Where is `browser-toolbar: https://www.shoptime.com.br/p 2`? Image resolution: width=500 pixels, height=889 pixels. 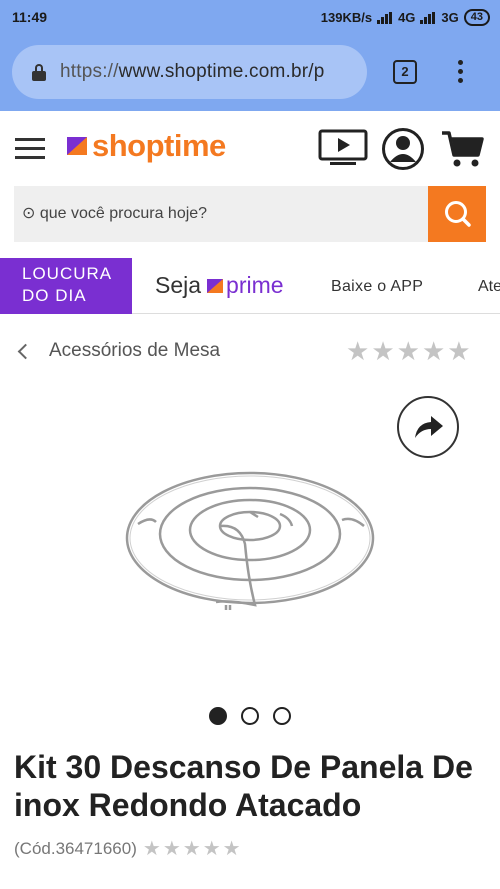 browser-toolbar: https://www.shoptime.com.br/p 2 is located at coordinates (250, 73).